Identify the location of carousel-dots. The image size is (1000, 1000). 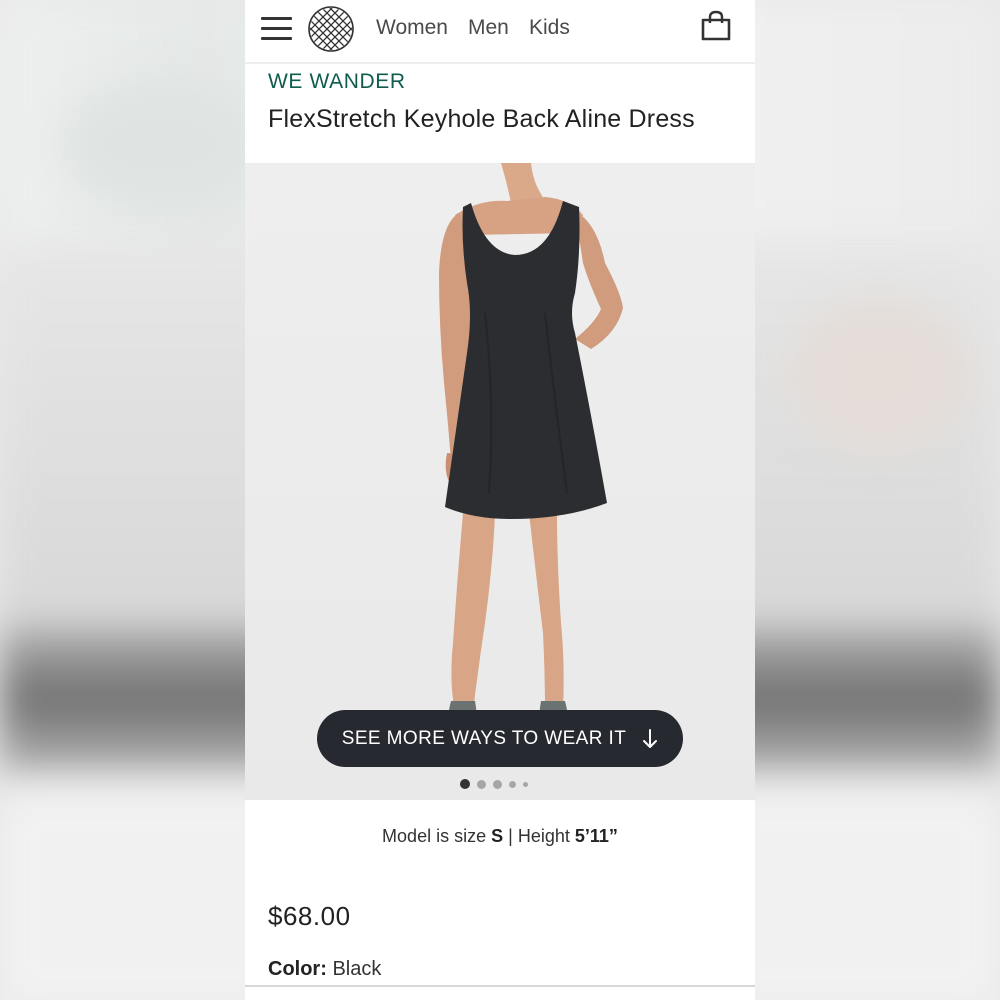
(500, 784).